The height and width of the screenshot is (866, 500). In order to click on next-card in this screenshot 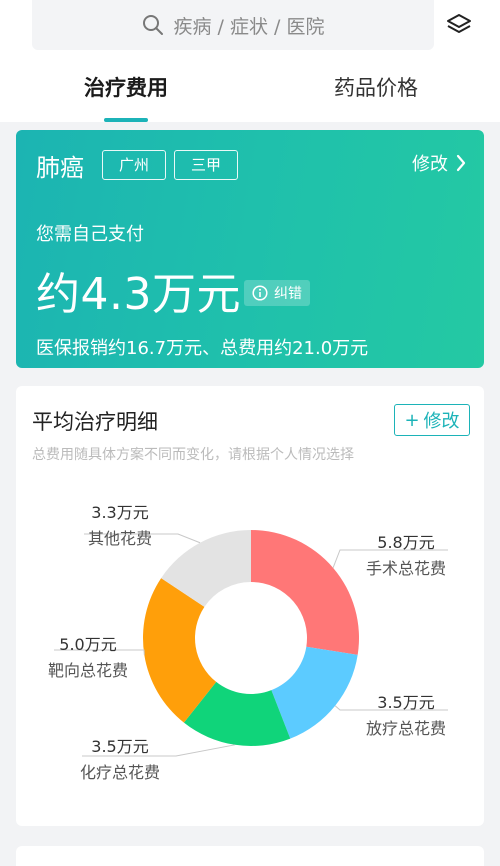, I will do `click(250, 856)`.